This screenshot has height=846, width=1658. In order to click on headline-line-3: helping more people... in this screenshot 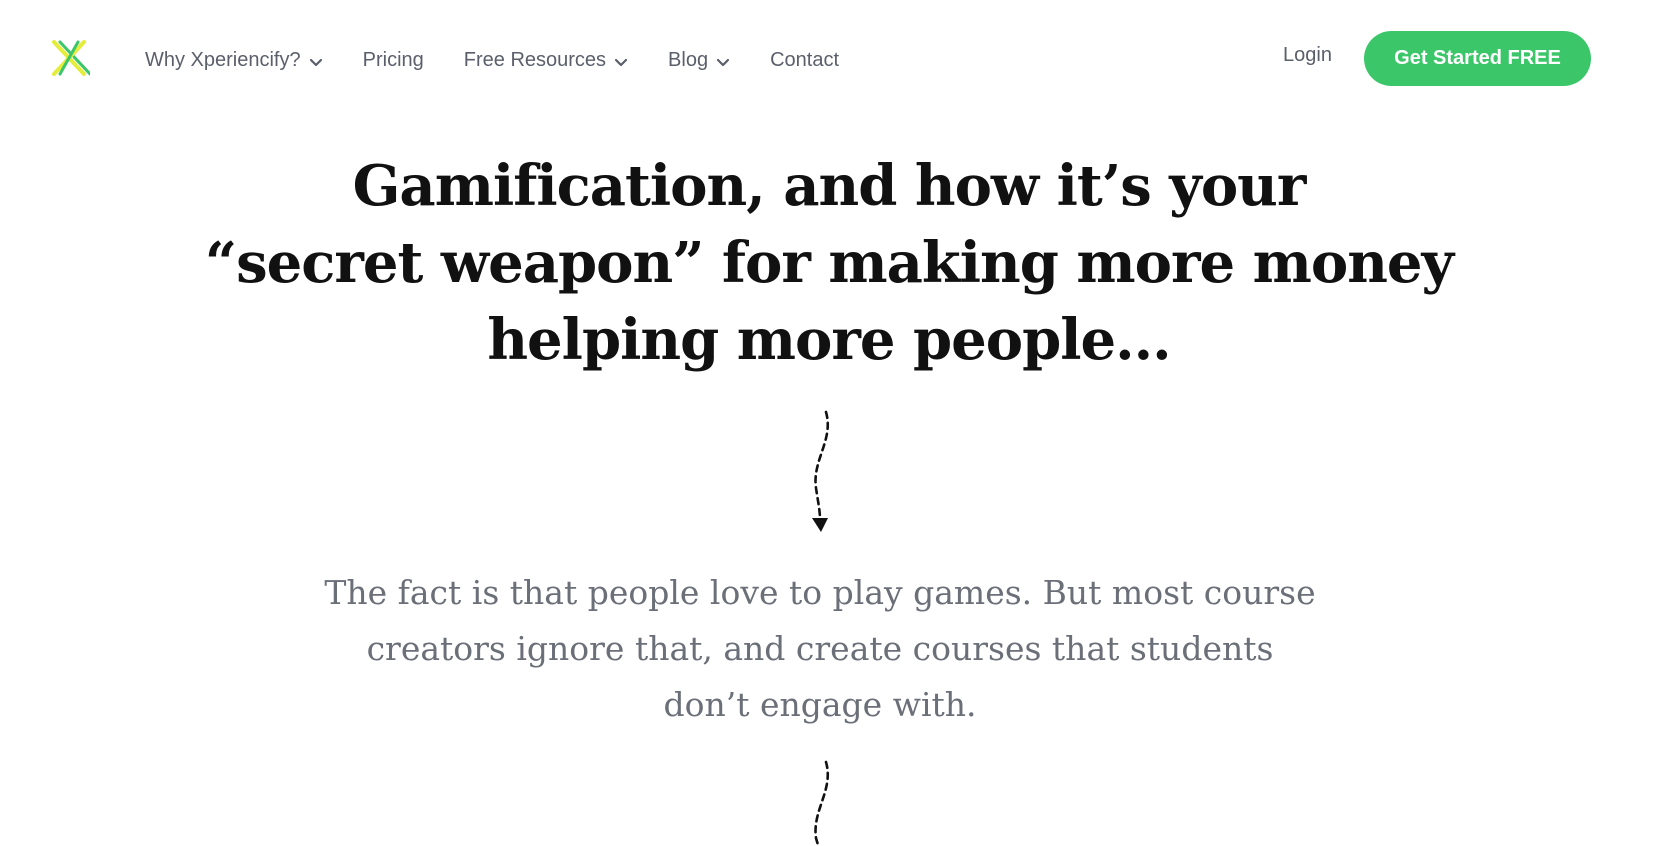, I will do `click(829, 340)`.